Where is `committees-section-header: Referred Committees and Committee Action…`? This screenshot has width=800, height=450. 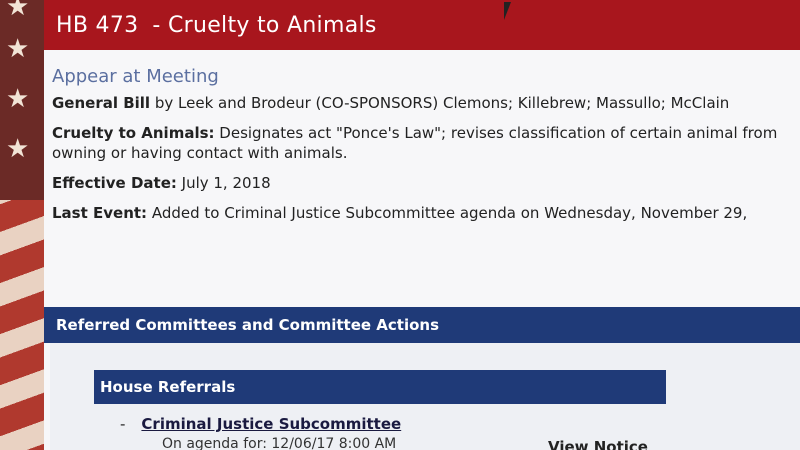
committees-section-header: Referred Committees and Committee Action… is located at coordinates (422, 325).